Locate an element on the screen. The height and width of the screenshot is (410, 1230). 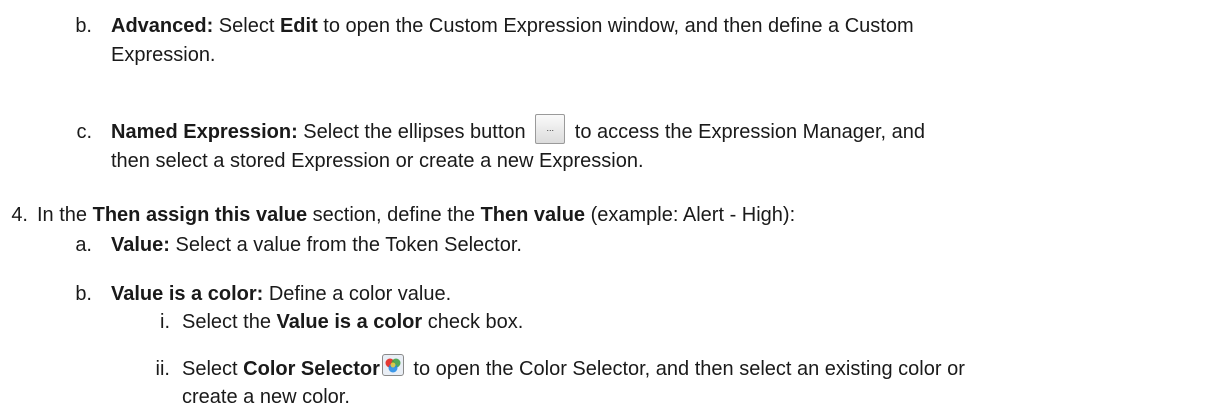
text: (example: Alert - High): is located at coordinates (690, 215).